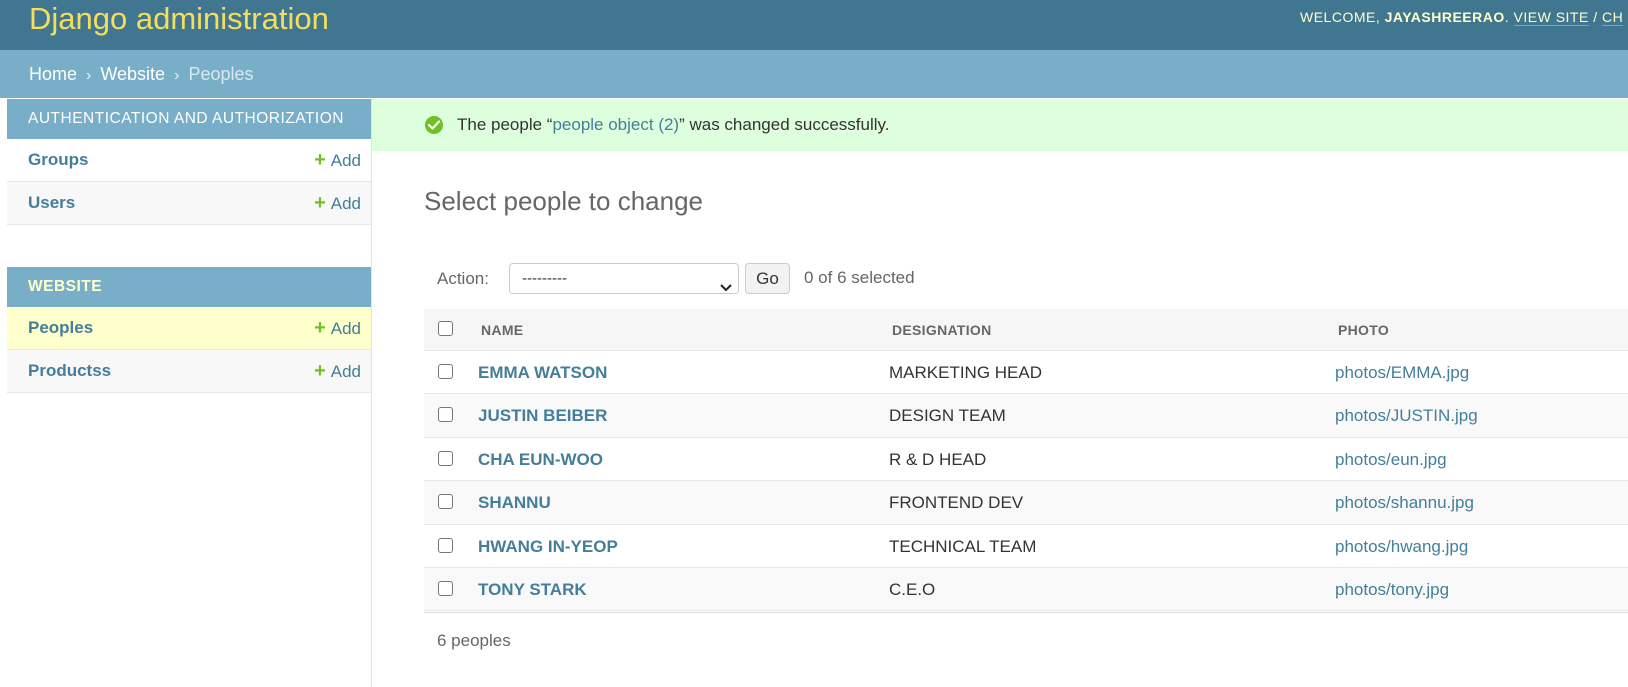 The height and width of the screenshot is (687, 1628). Describe the element at coordinates (53, 74) in the screenshot. I see `breadcrumb-home: Home` at that location.